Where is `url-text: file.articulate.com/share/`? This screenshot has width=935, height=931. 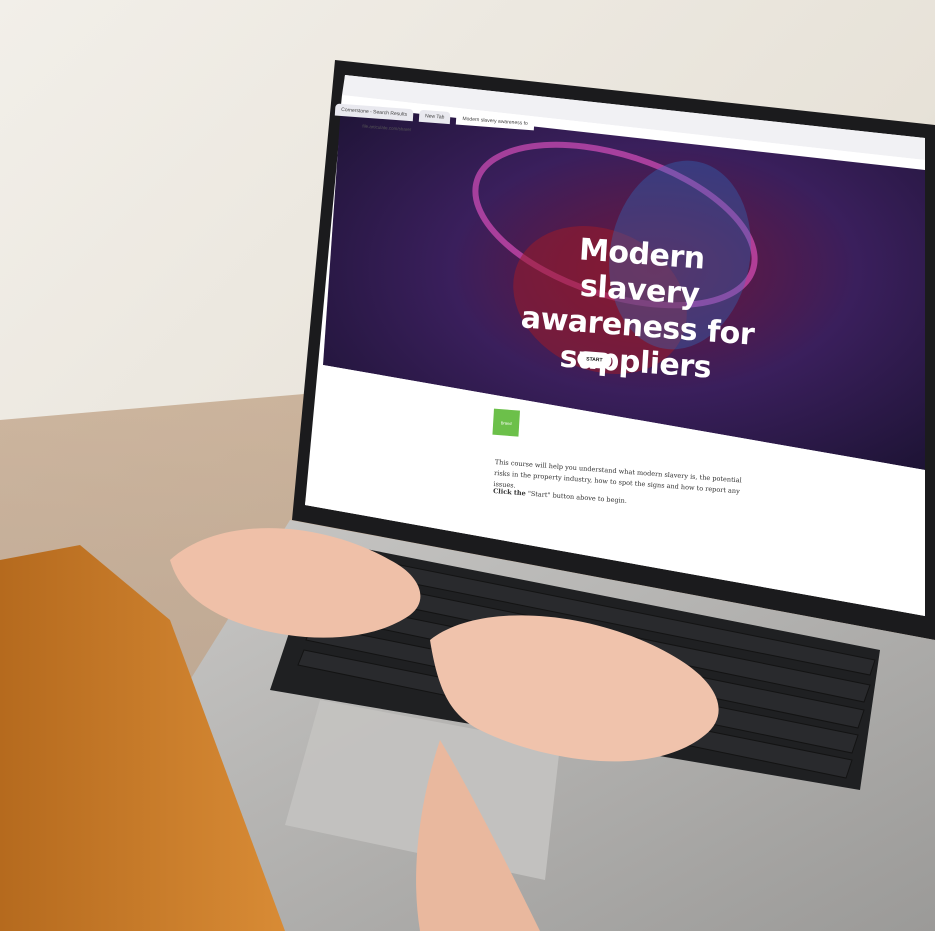
url-text: file.articulate.com/share/ is located at coordinates (387, 128).